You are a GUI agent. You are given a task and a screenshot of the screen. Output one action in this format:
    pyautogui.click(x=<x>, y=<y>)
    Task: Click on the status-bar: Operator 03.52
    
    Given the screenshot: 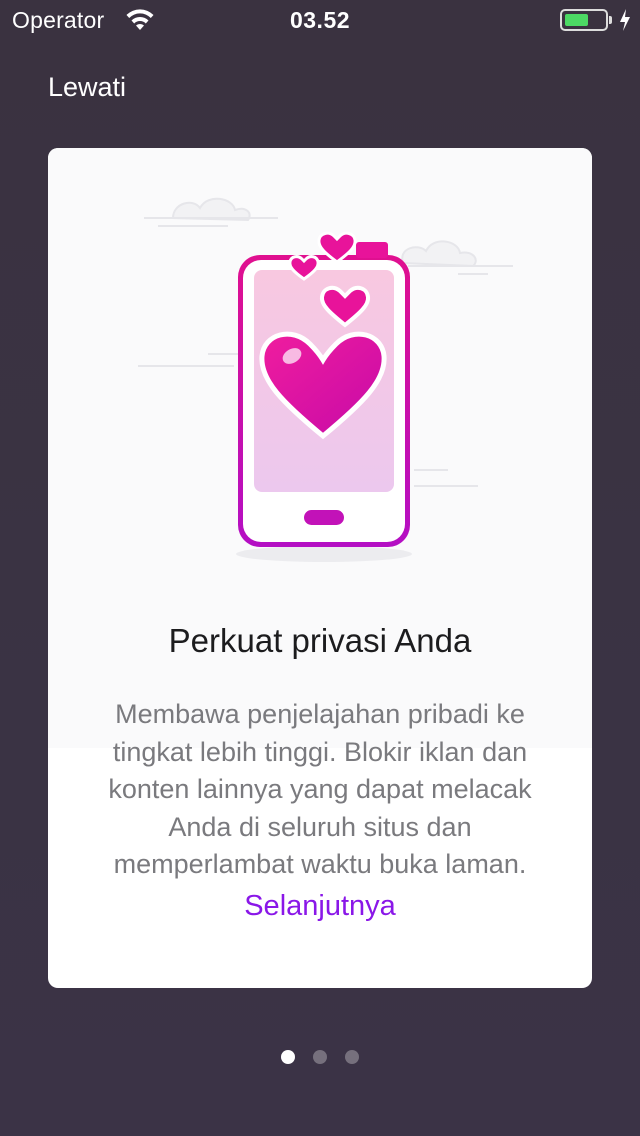 What is the action you would take?
    pyautogui.click(x=320, y=20)
    